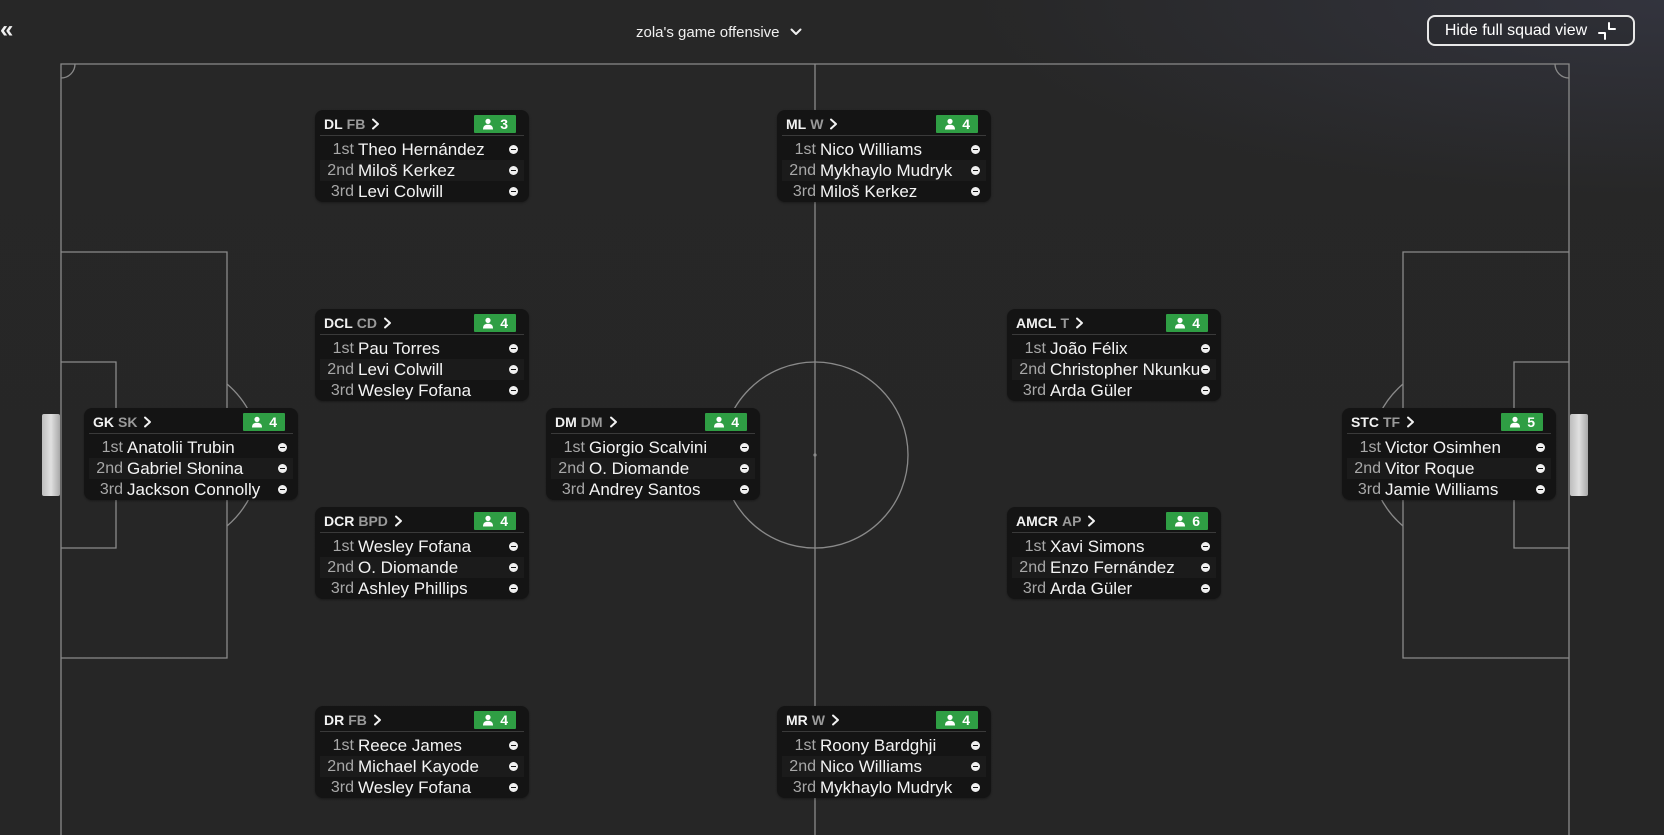  What do you see at coordinates (398, 521) in the screenshot?
I see `chevron-right-icon` at bounding box center [398, 521].